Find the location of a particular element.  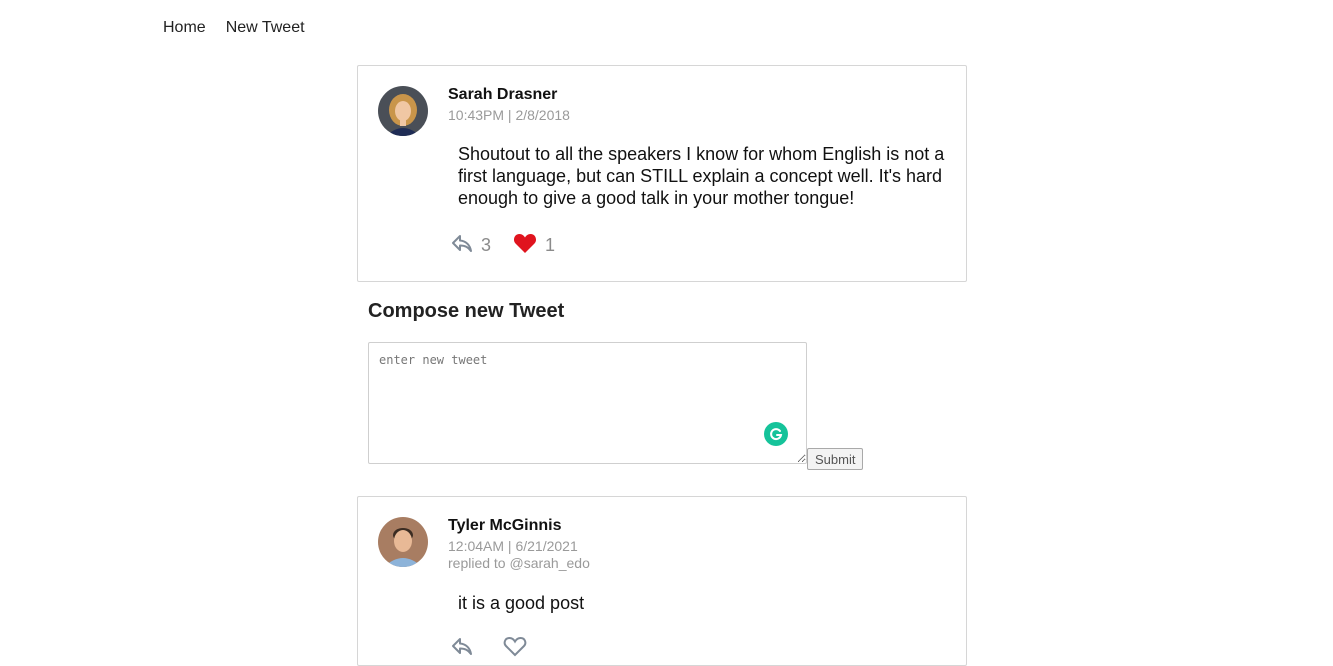

replying-to: replied to @sarah_edo is located at coordinates (519, 563).